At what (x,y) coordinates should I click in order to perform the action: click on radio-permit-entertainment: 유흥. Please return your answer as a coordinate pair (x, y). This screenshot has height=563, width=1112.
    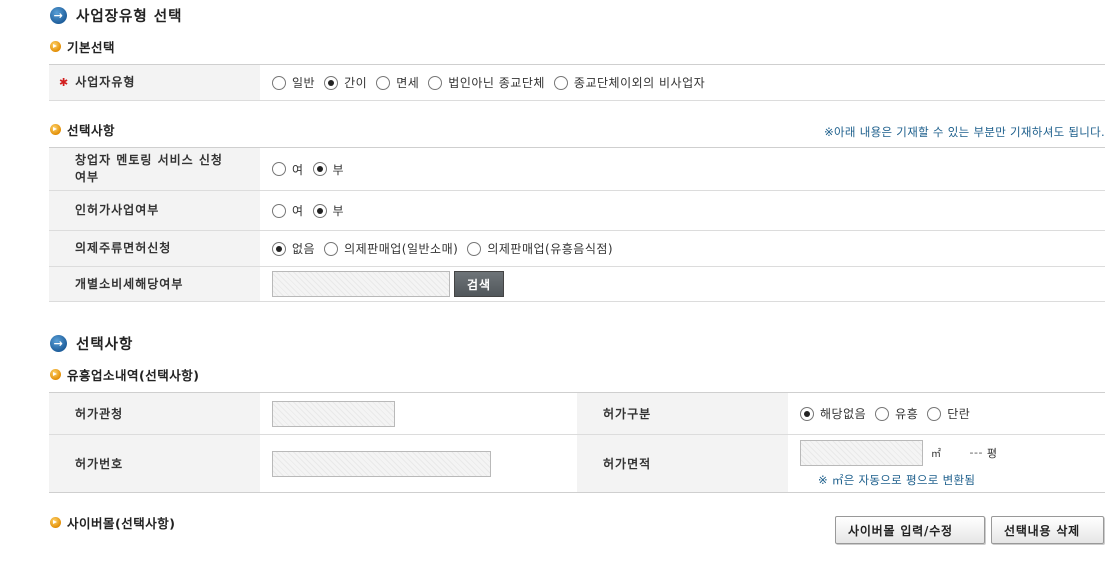
    Looking at the image, I should click on (896, 413).